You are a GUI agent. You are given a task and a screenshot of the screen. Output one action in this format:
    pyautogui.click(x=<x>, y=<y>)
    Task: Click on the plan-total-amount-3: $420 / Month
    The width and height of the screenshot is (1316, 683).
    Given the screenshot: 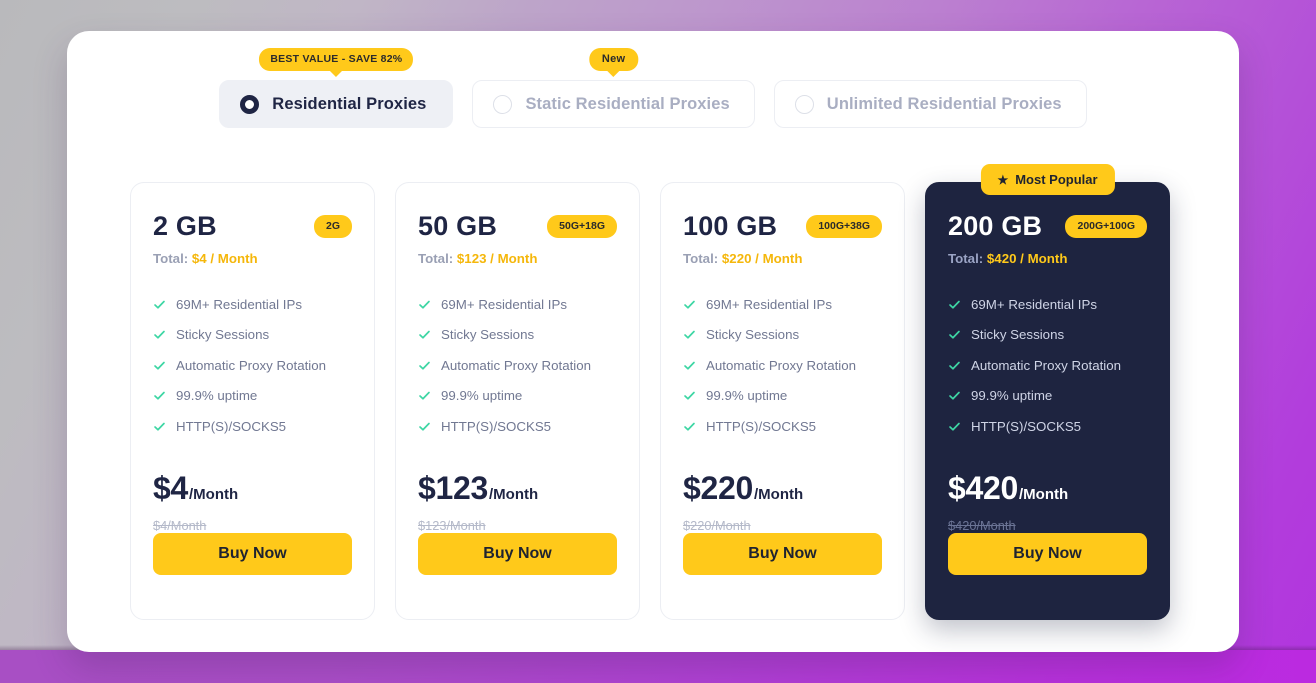 What is the action you would take?
    pyautogui.click(x=1027, y=258)
    